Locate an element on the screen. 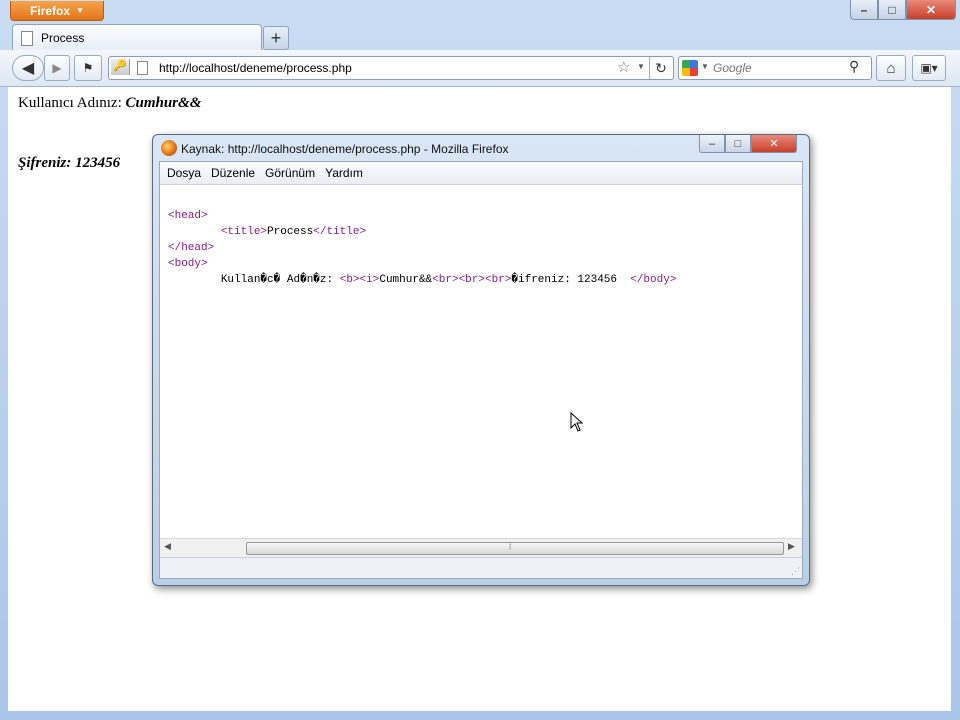  resize-grip-icon: ⋰ is located at coordinates (795, 571).